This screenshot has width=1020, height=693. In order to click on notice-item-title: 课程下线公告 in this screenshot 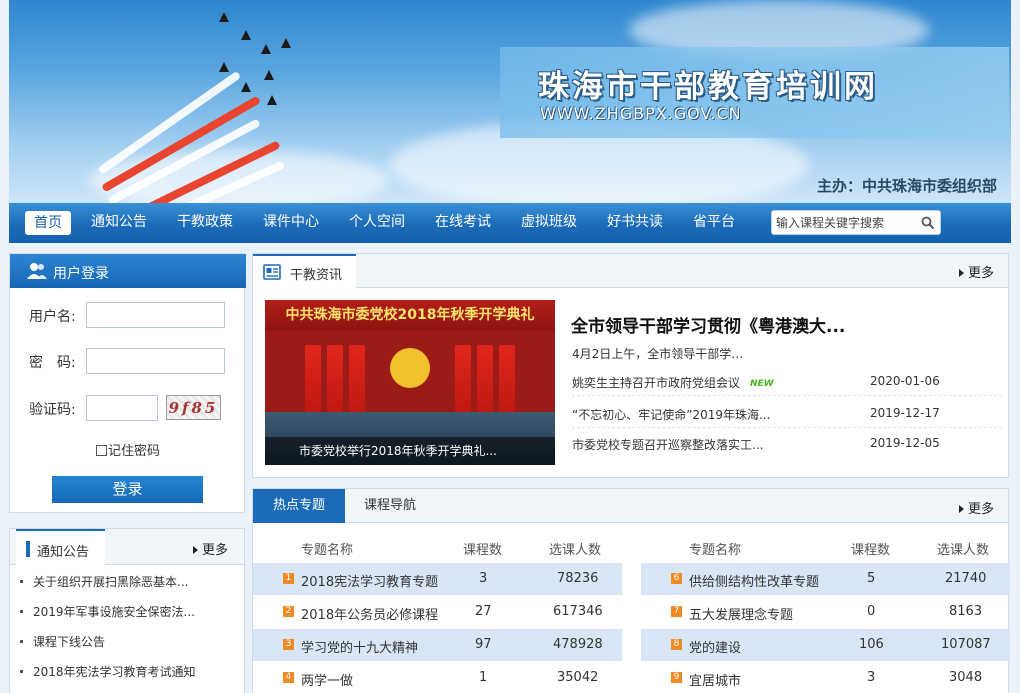, I will do `click(69, 642)`.